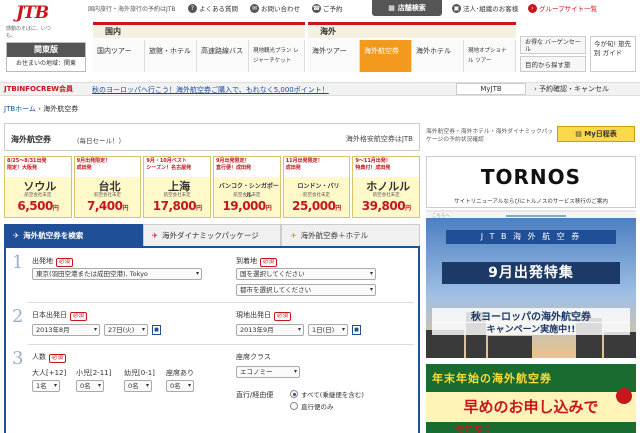 This screenshot has height=433, width=640. I want to click on step-3: 3, so click(18, 358).